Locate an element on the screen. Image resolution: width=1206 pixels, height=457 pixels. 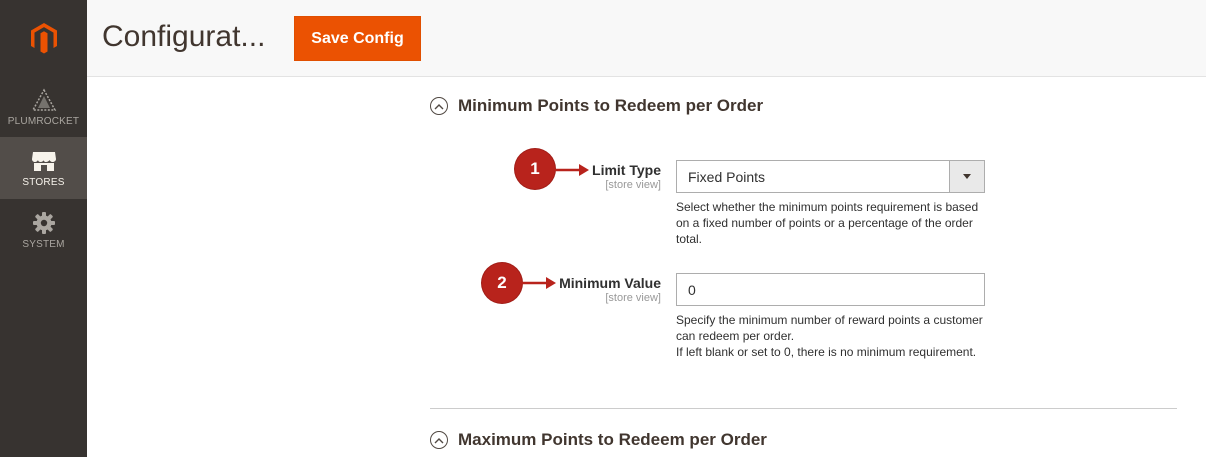
field-label: Minimum Value is located at coordinates (610, 283).